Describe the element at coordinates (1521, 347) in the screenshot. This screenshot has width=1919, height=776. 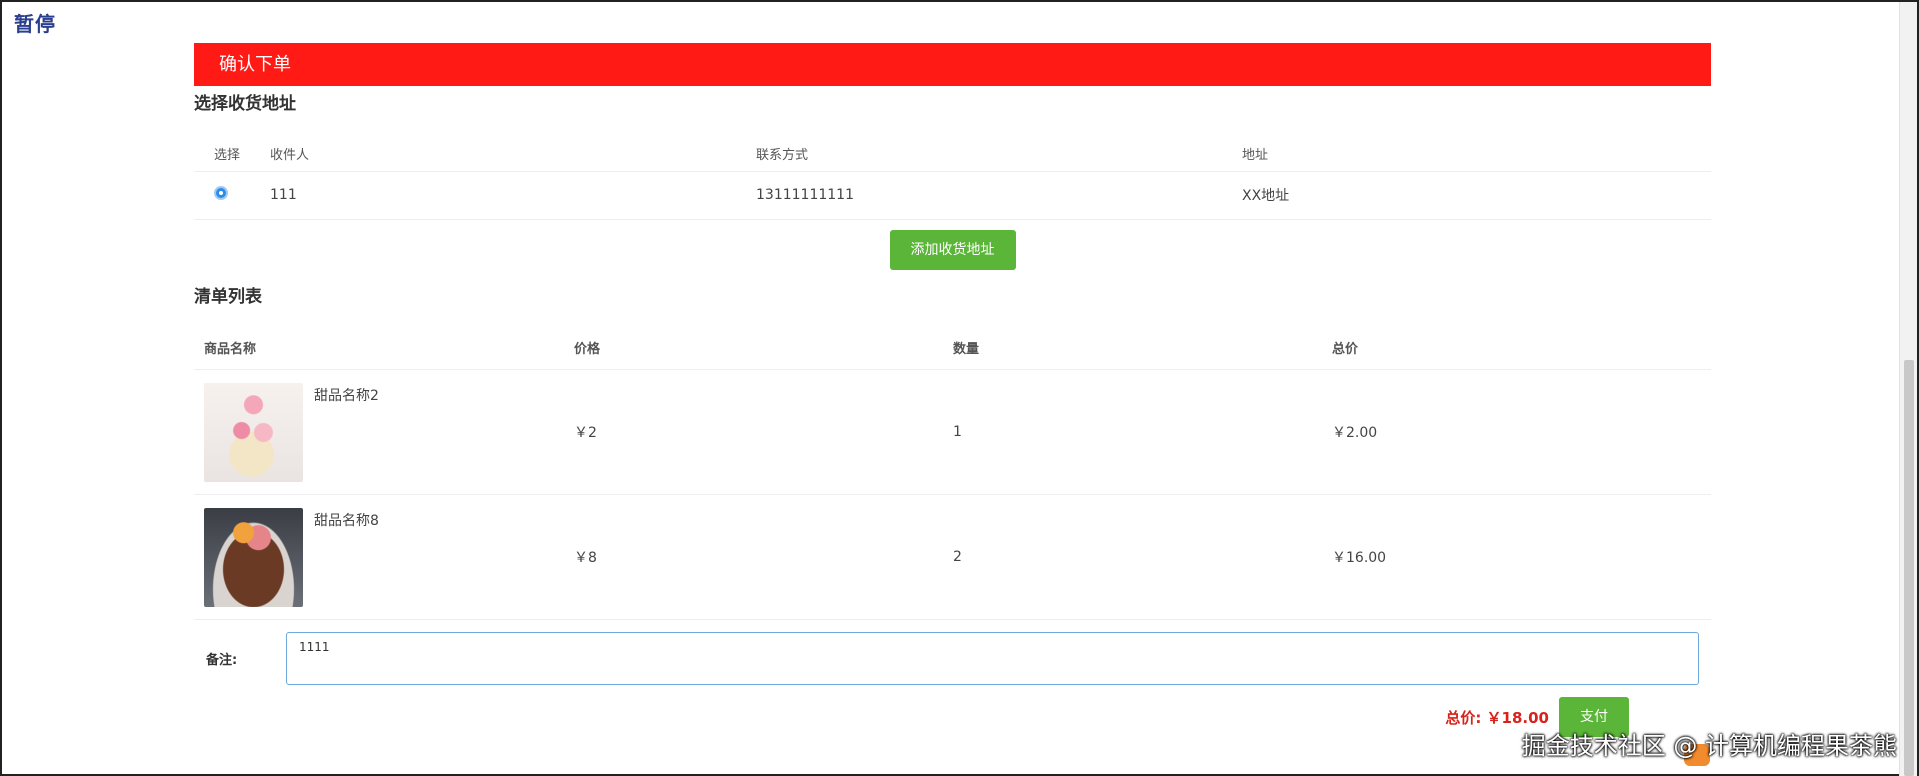
I see `column-header-total: 总价` at that location.